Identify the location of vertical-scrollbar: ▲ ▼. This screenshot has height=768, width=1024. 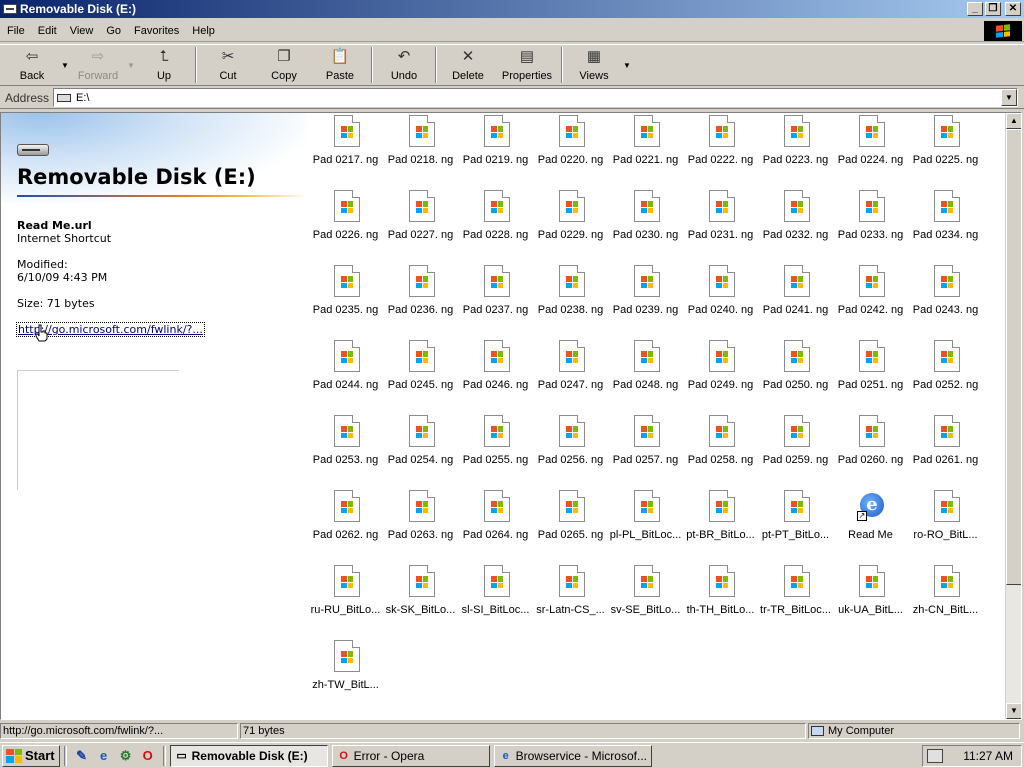
(1013, 416).